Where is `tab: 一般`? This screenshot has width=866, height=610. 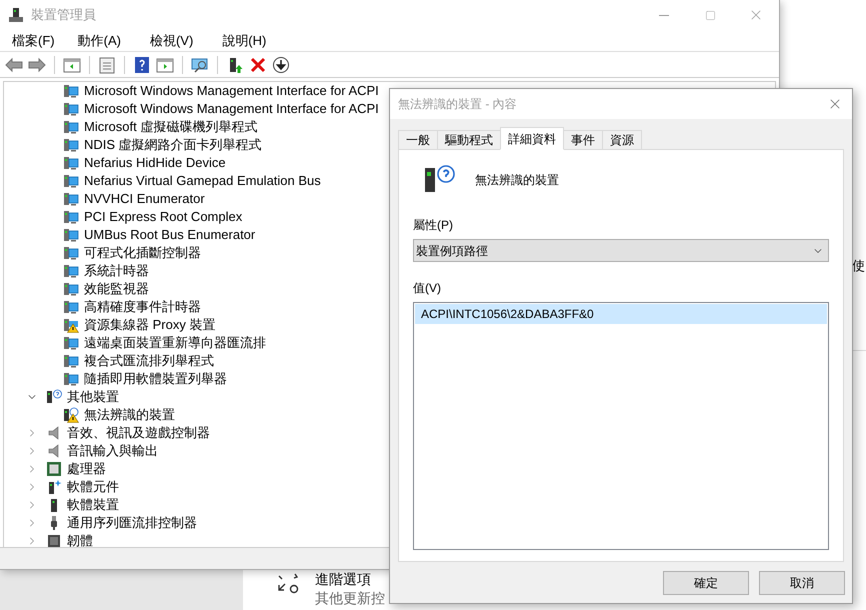 tab: 一般 is located at coordinates (418, 140).